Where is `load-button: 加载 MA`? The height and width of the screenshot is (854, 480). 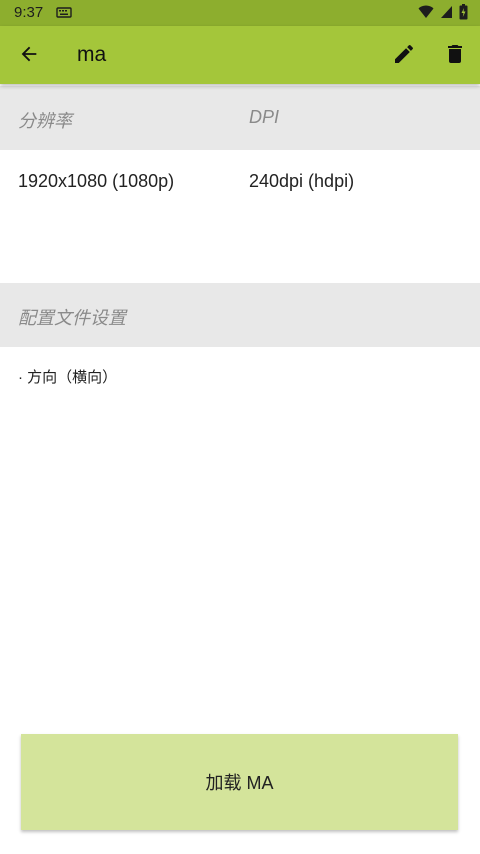 load-button: 加载 MA is located at coordinates (239, 782).